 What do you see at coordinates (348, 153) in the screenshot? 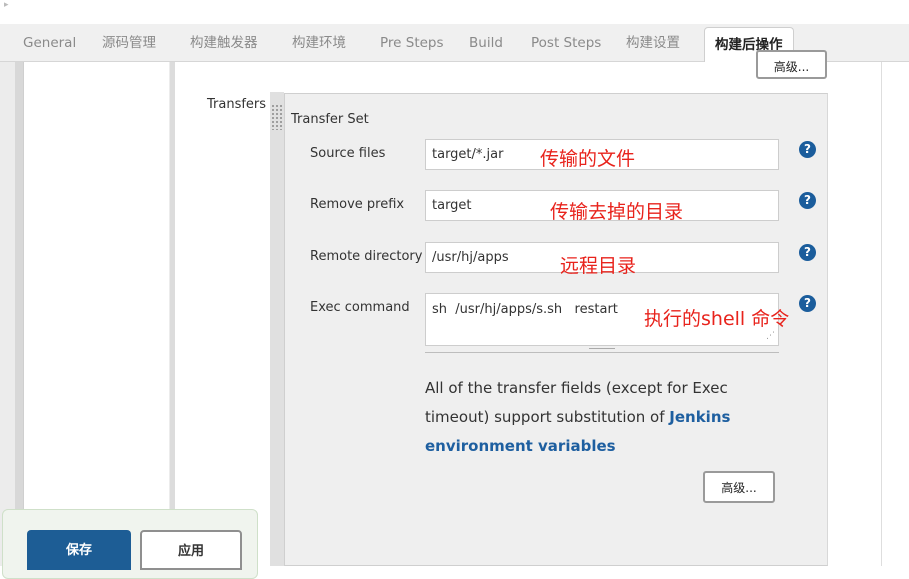
I see `source-files-label: Source files` at bounding box center [348, 153].